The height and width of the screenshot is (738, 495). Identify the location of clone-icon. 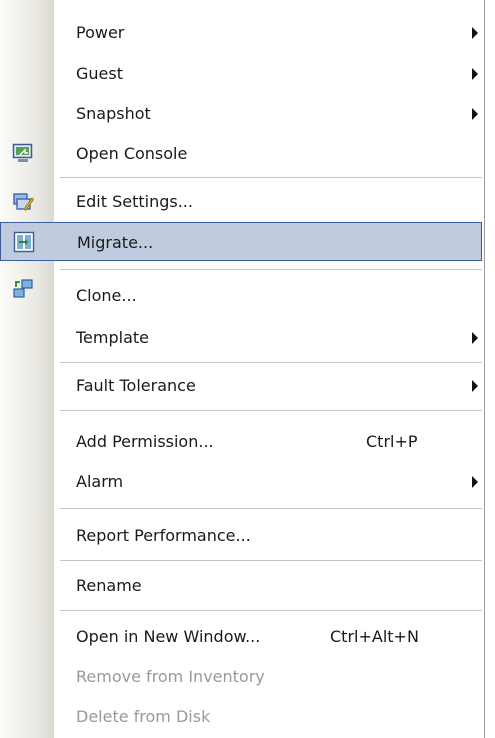
(23, 288).